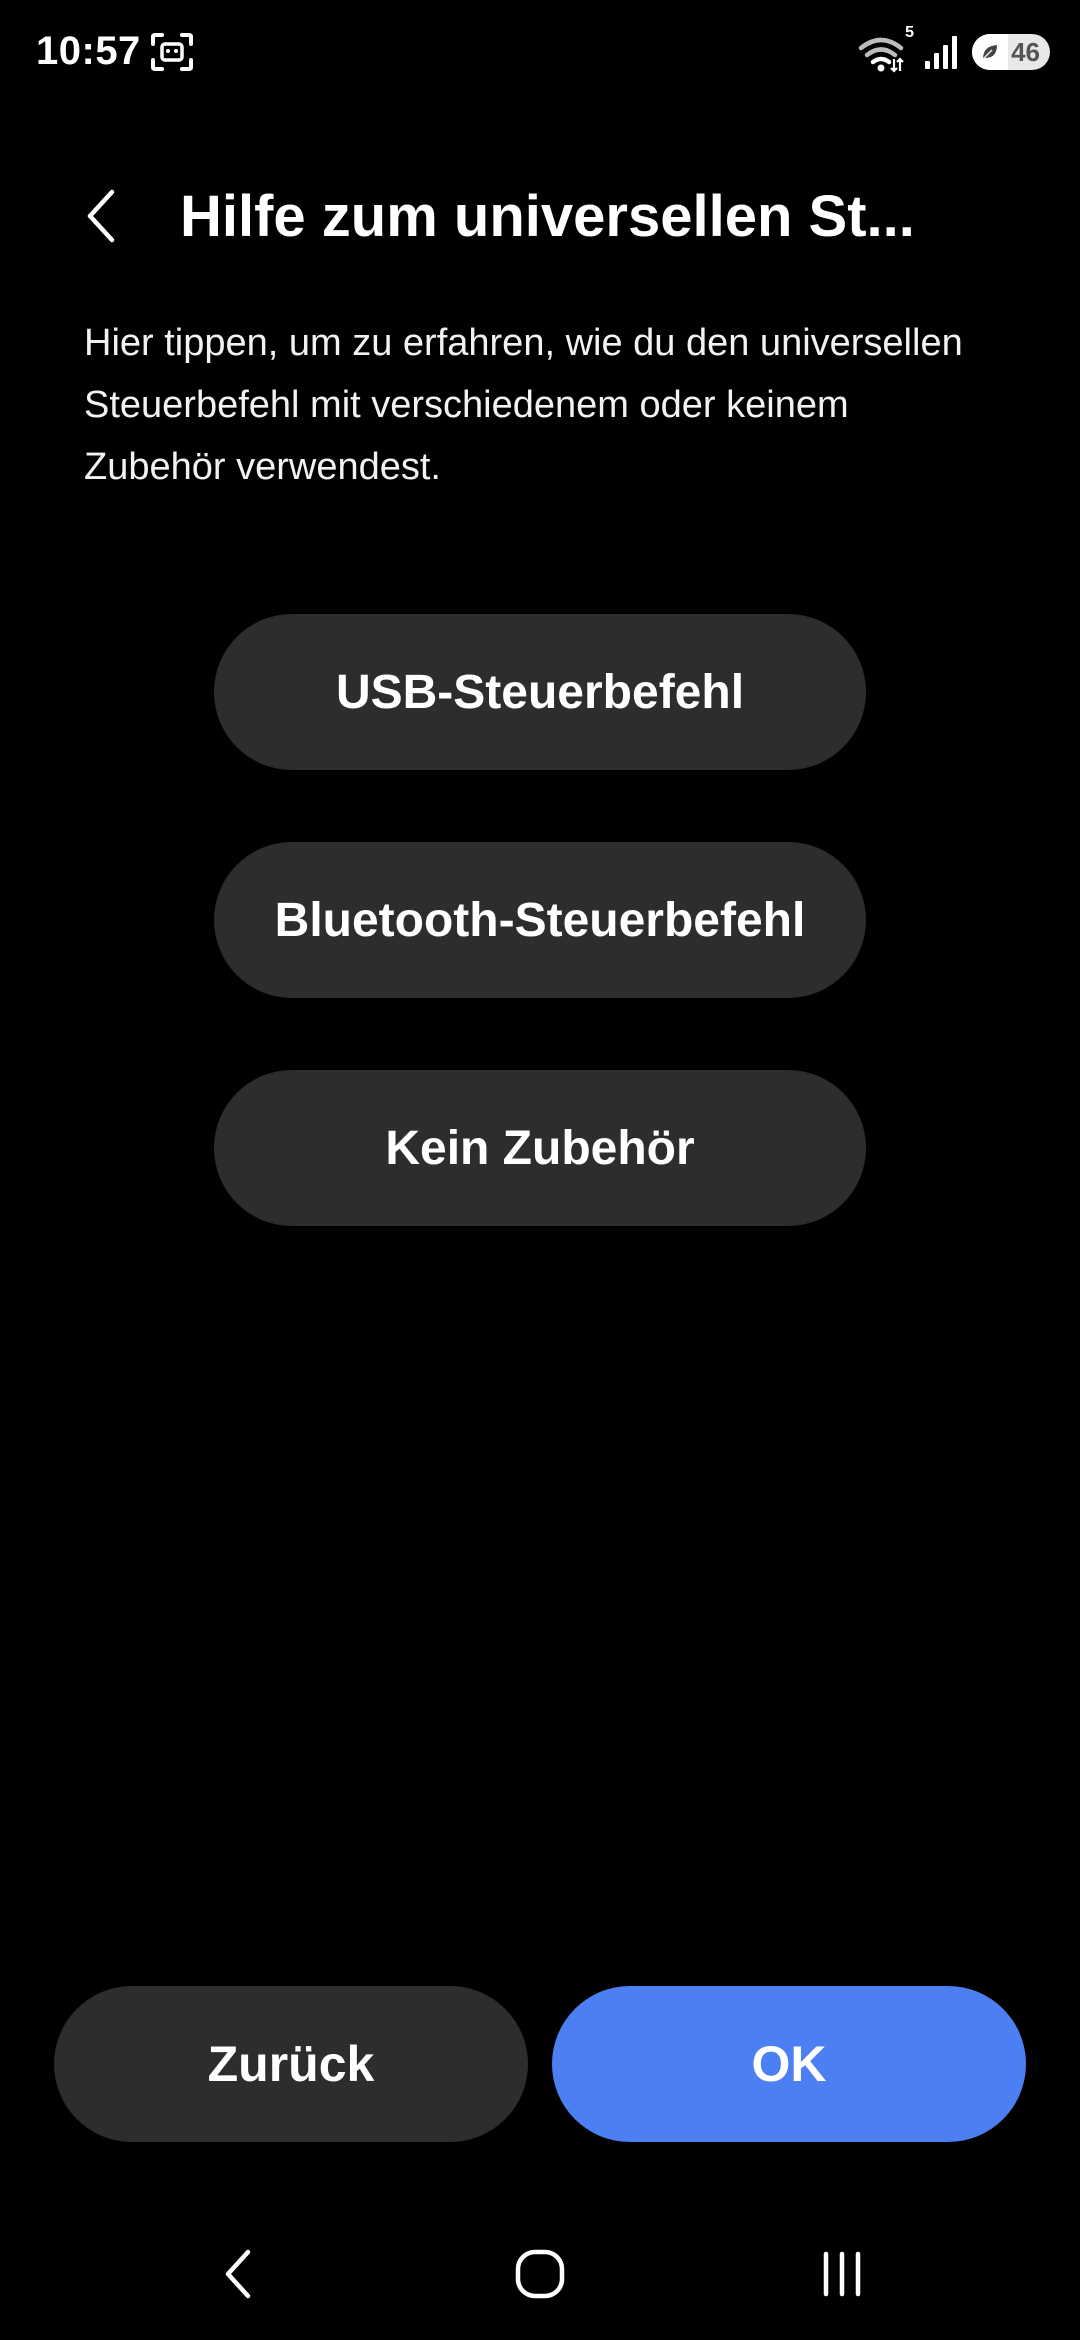 This screenshot has height=2340, width=1080. I want to click on status-bar: 10:57 5 46, so click(540, 50).